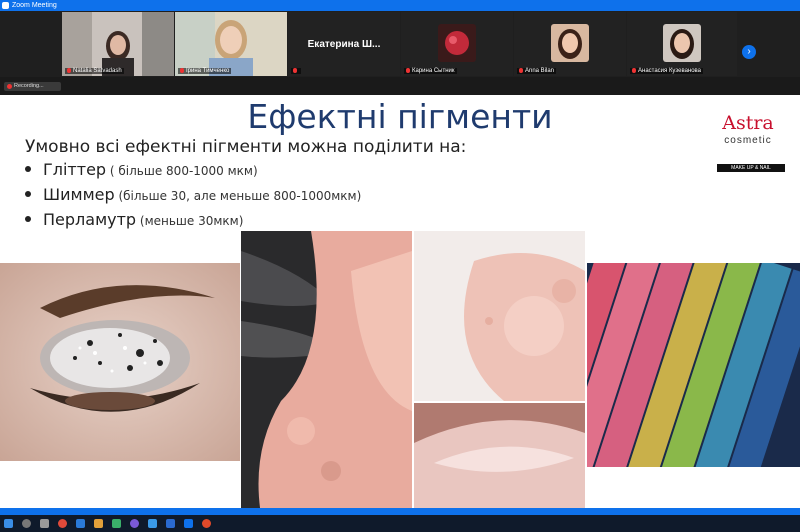  I want to click on task-view-icon, so click(44, 523).